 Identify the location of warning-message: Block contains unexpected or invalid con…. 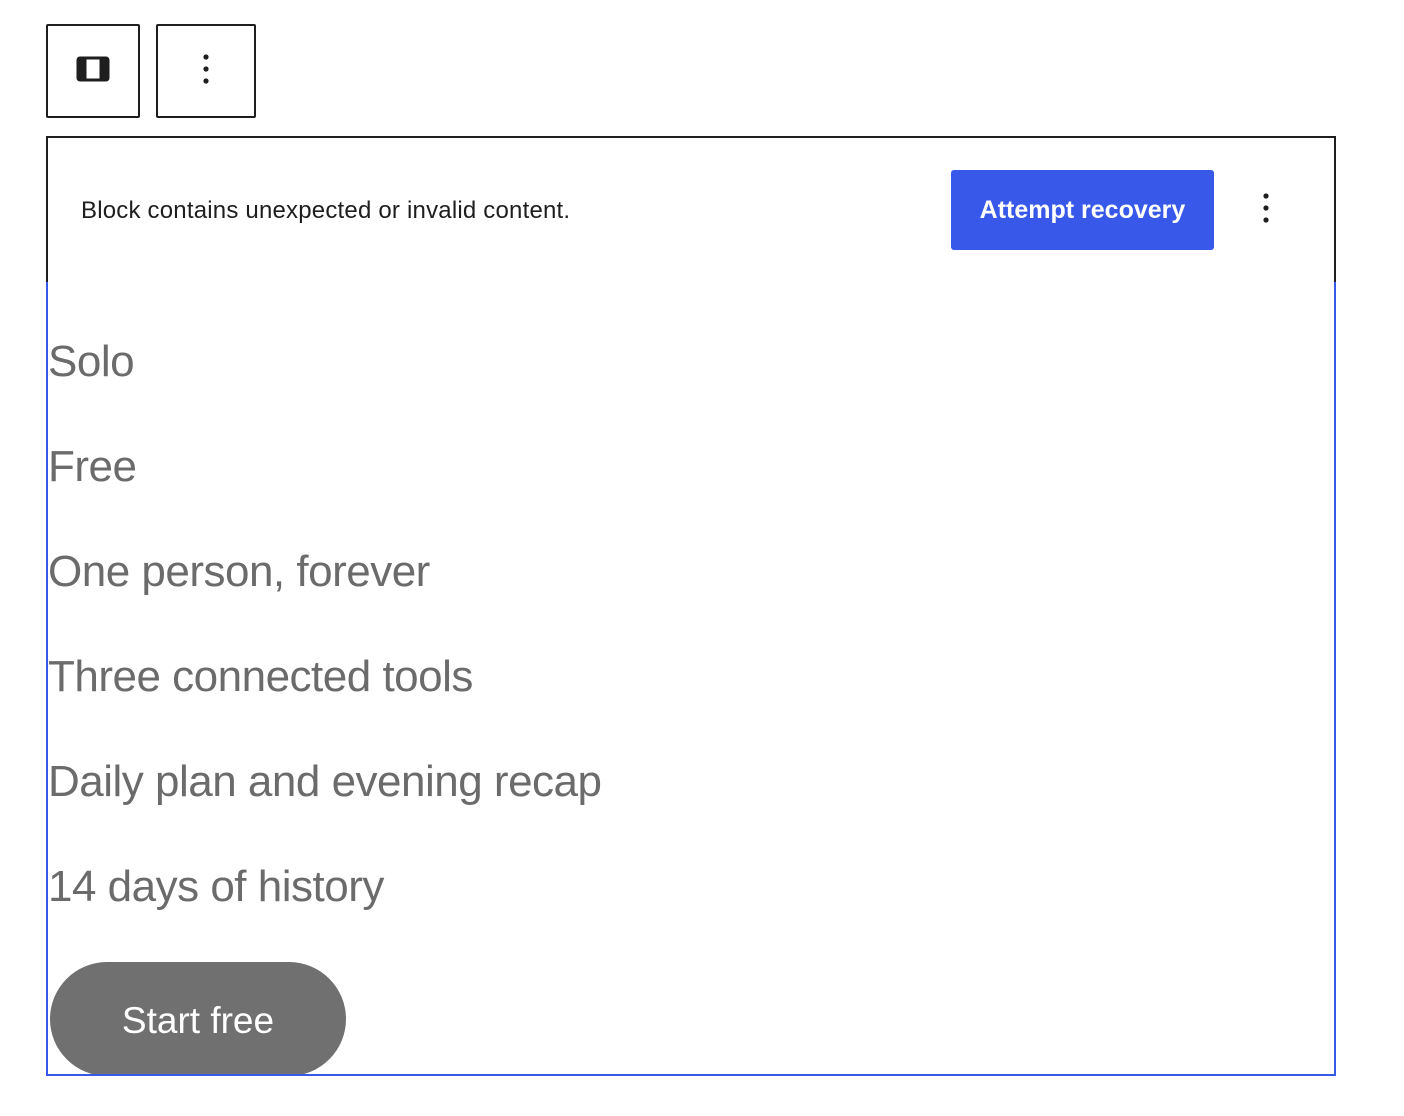
(326, 210).